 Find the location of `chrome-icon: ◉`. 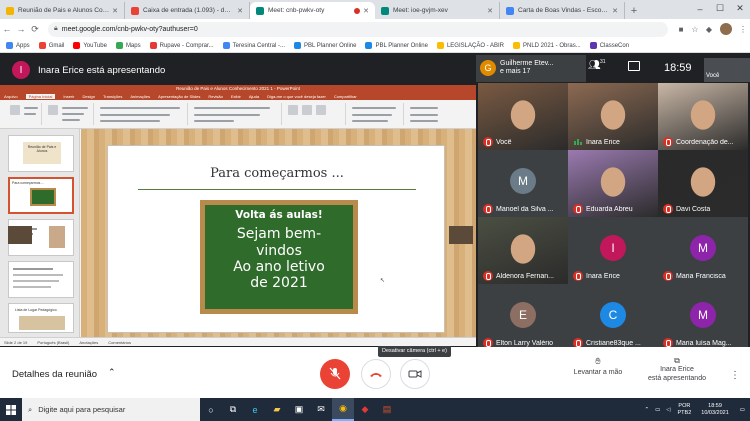

chrome-icon: ◉ is located at coordinates (343, 409).